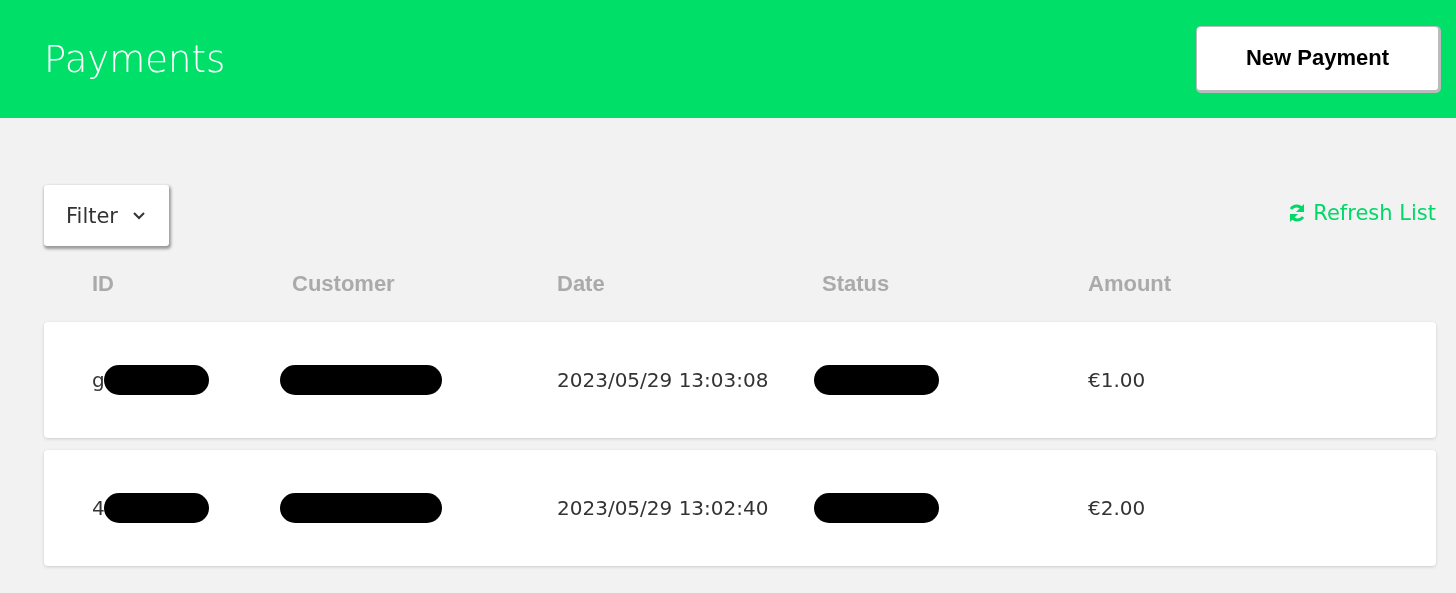 The image size is (1456, 593). Describe the element at coordinates (581, 284) in the screenshot. I see `column-header: Date` at that location.